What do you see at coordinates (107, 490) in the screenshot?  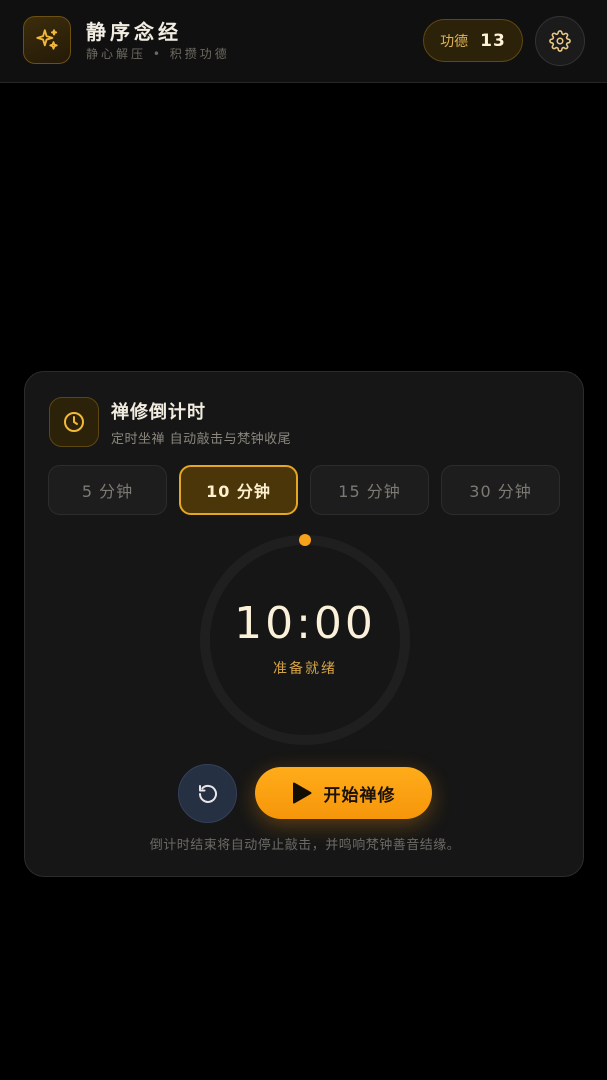 I see `duration-option-5: 5 分钟` at bounding box center [107, 490].